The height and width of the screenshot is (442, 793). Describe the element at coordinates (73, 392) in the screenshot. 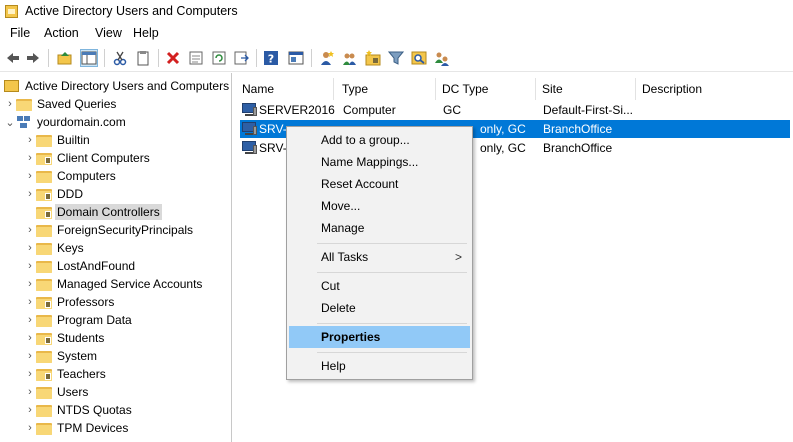

I see `tree-item-label: Users` at that location.